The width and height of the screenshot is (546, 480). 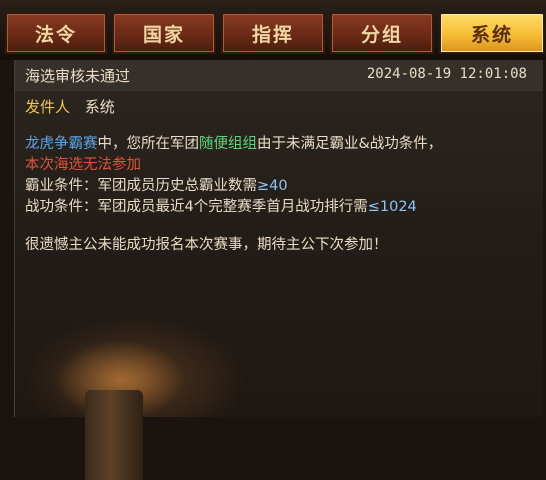 I want to click on body-line-3-condition: 霸业条件：军团成员历史总霸业数需≥40, so click(x=275, y=186).